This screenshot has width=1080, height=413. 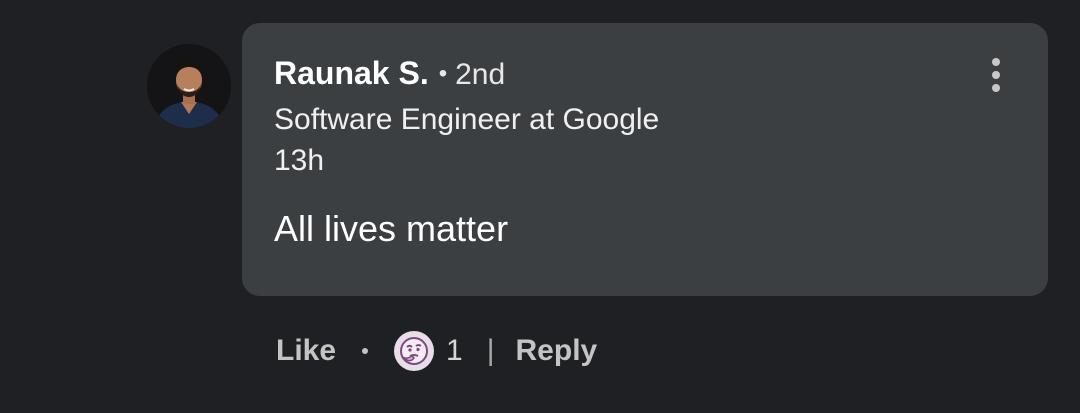 What do you see at coordinates (557, 351) in the screenshot?
I see `reply-button: Reply` at bounding box center [557, 351].